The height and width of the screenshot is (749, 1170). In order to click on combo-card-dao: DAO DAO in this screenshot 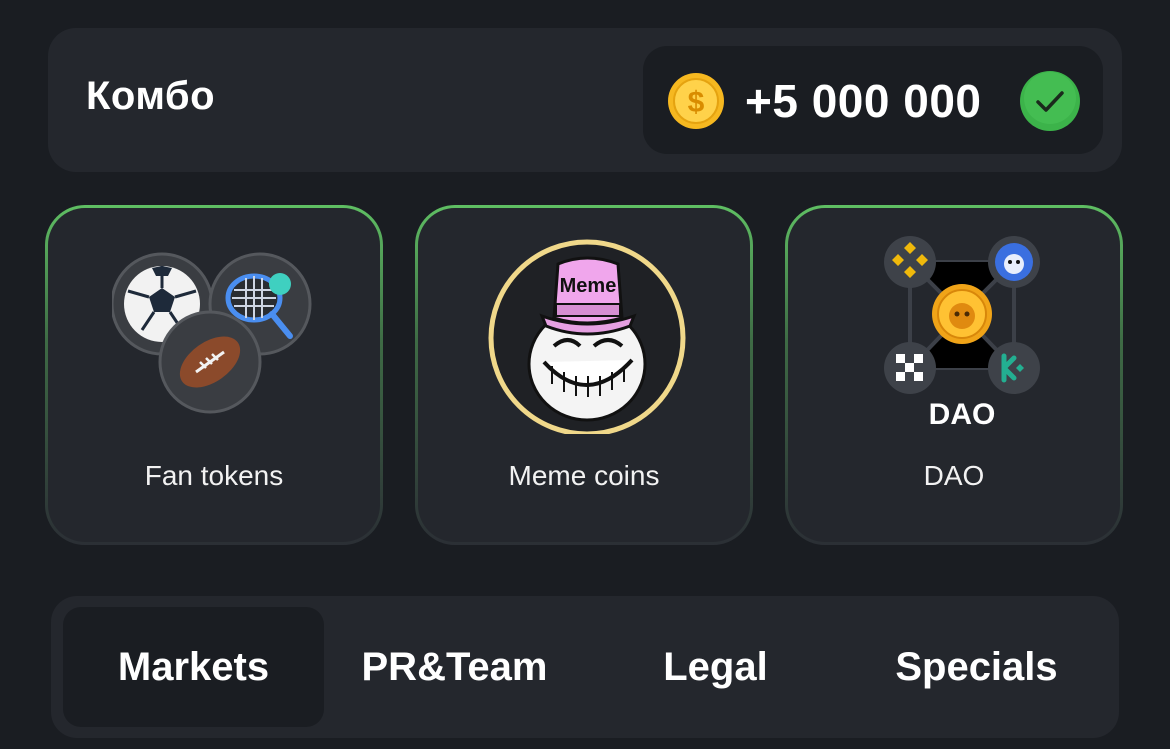, I will do `click(954, 375)`.